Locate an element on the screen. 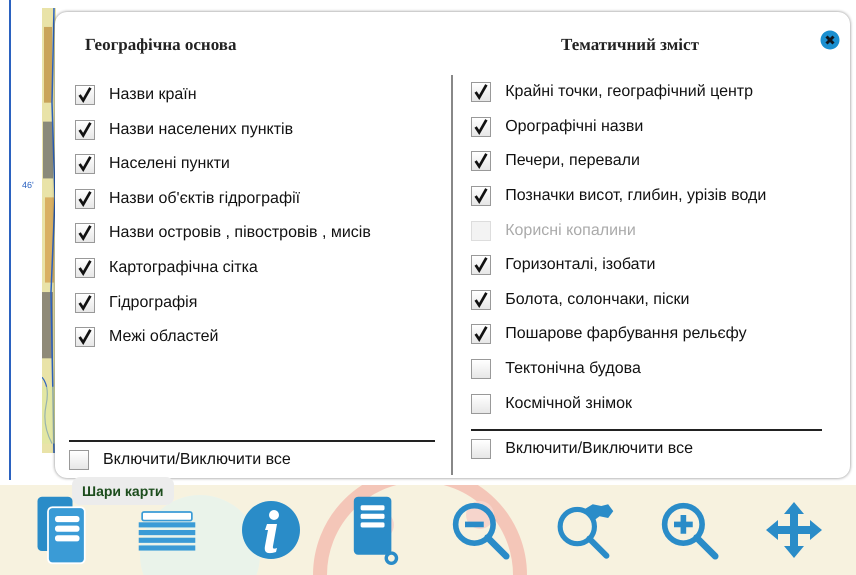  column-title: Географічна основа is located at coordinates (160, 44).